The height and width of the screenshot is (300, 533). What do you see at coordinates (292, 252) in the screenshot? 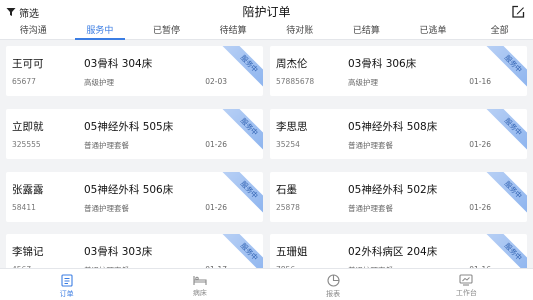
I see `patient-name: 五珊姐` at bounding box center [292, 252].